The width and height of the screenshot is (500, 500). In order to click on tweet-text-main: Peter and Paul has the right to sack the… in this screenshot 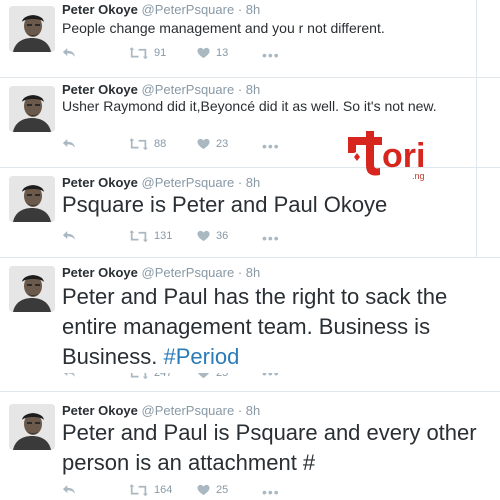, I will do `click(255, 326)`.